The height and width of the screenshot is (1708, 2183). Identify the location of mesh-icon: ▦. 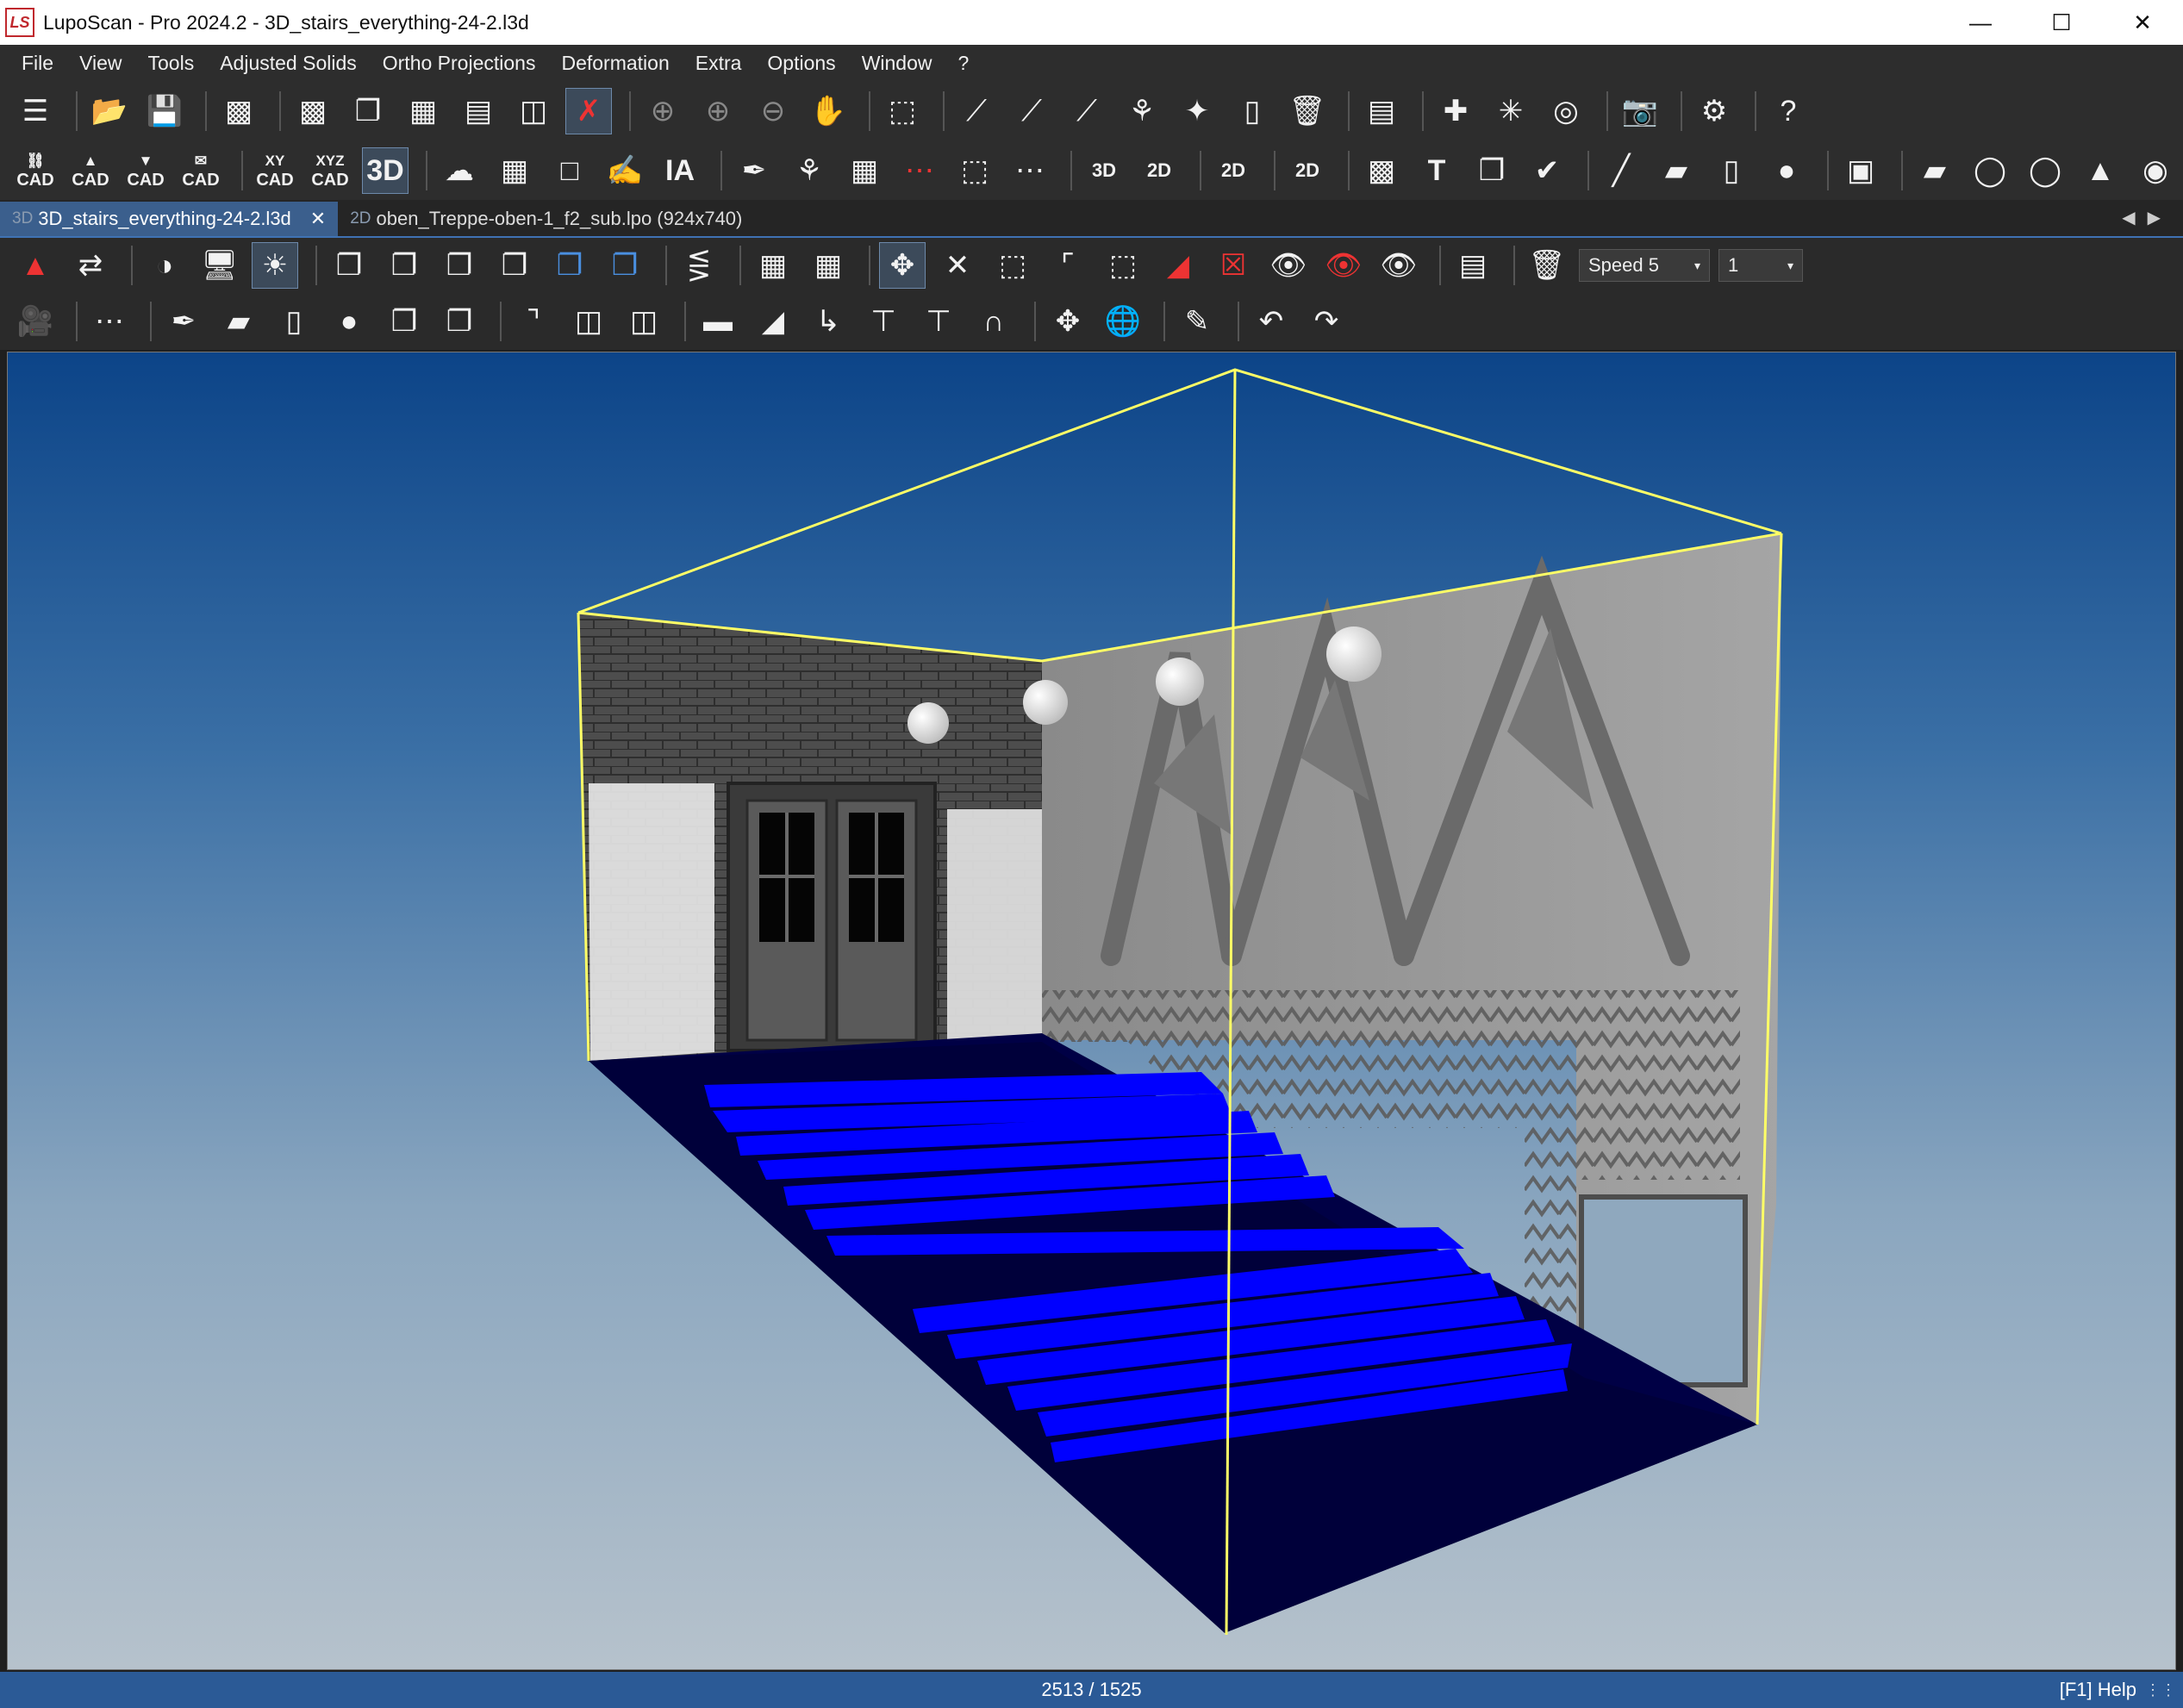
(514, 170).